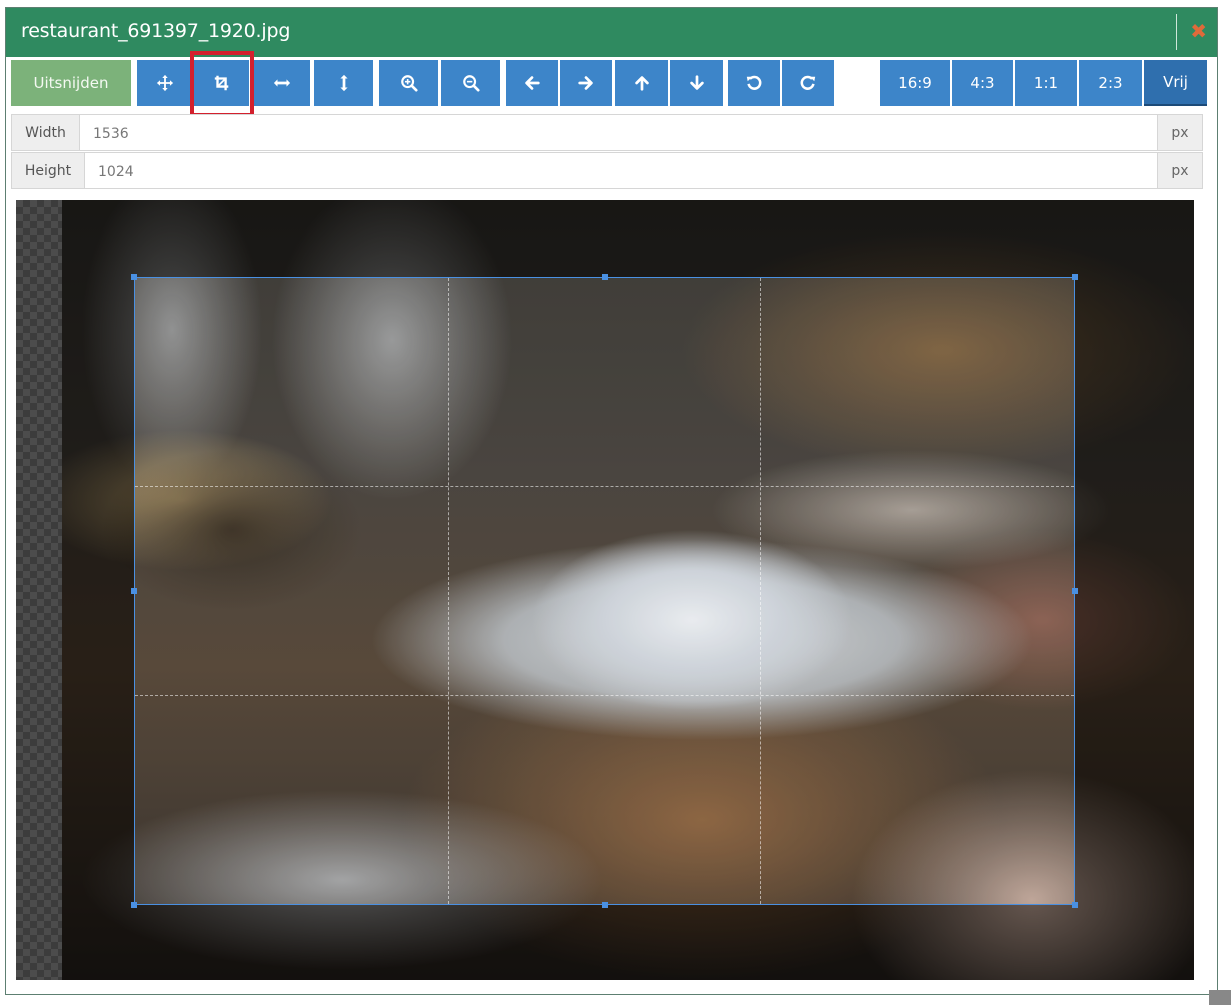 This screenshot has height=1005, width=1231. I want to click on arrows-vertical-icon, so click(343, 83).